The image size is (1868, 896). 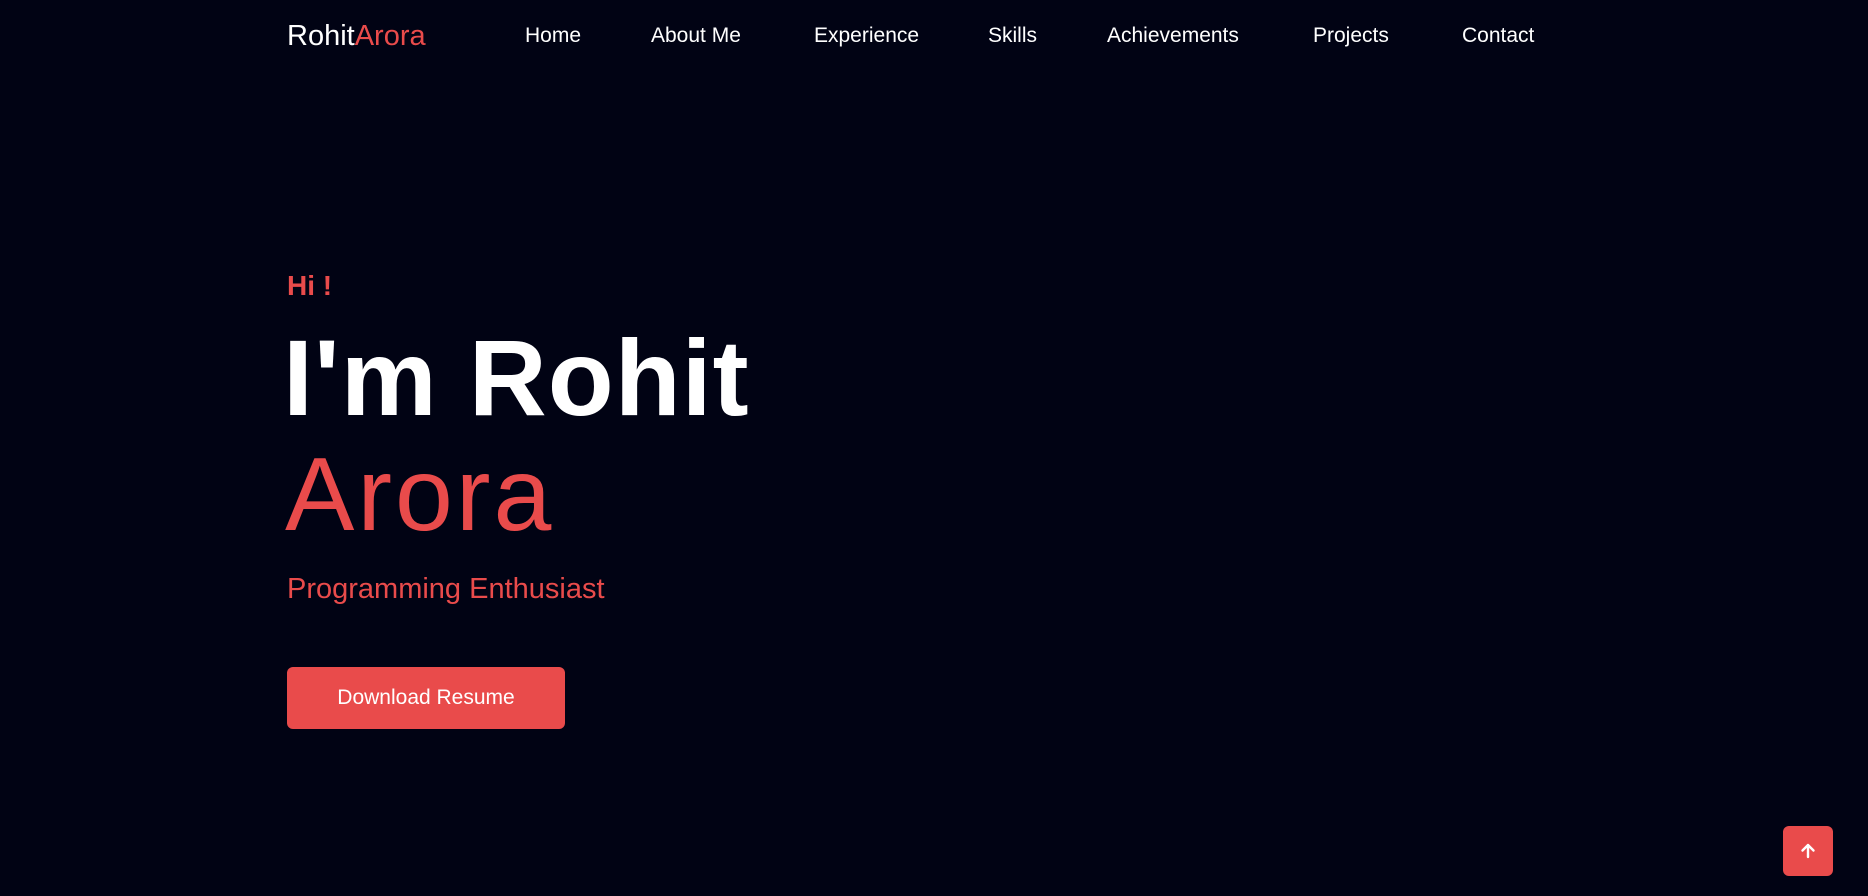 I want to click on scroll-to-top-button, so click(x=1808, y=851).